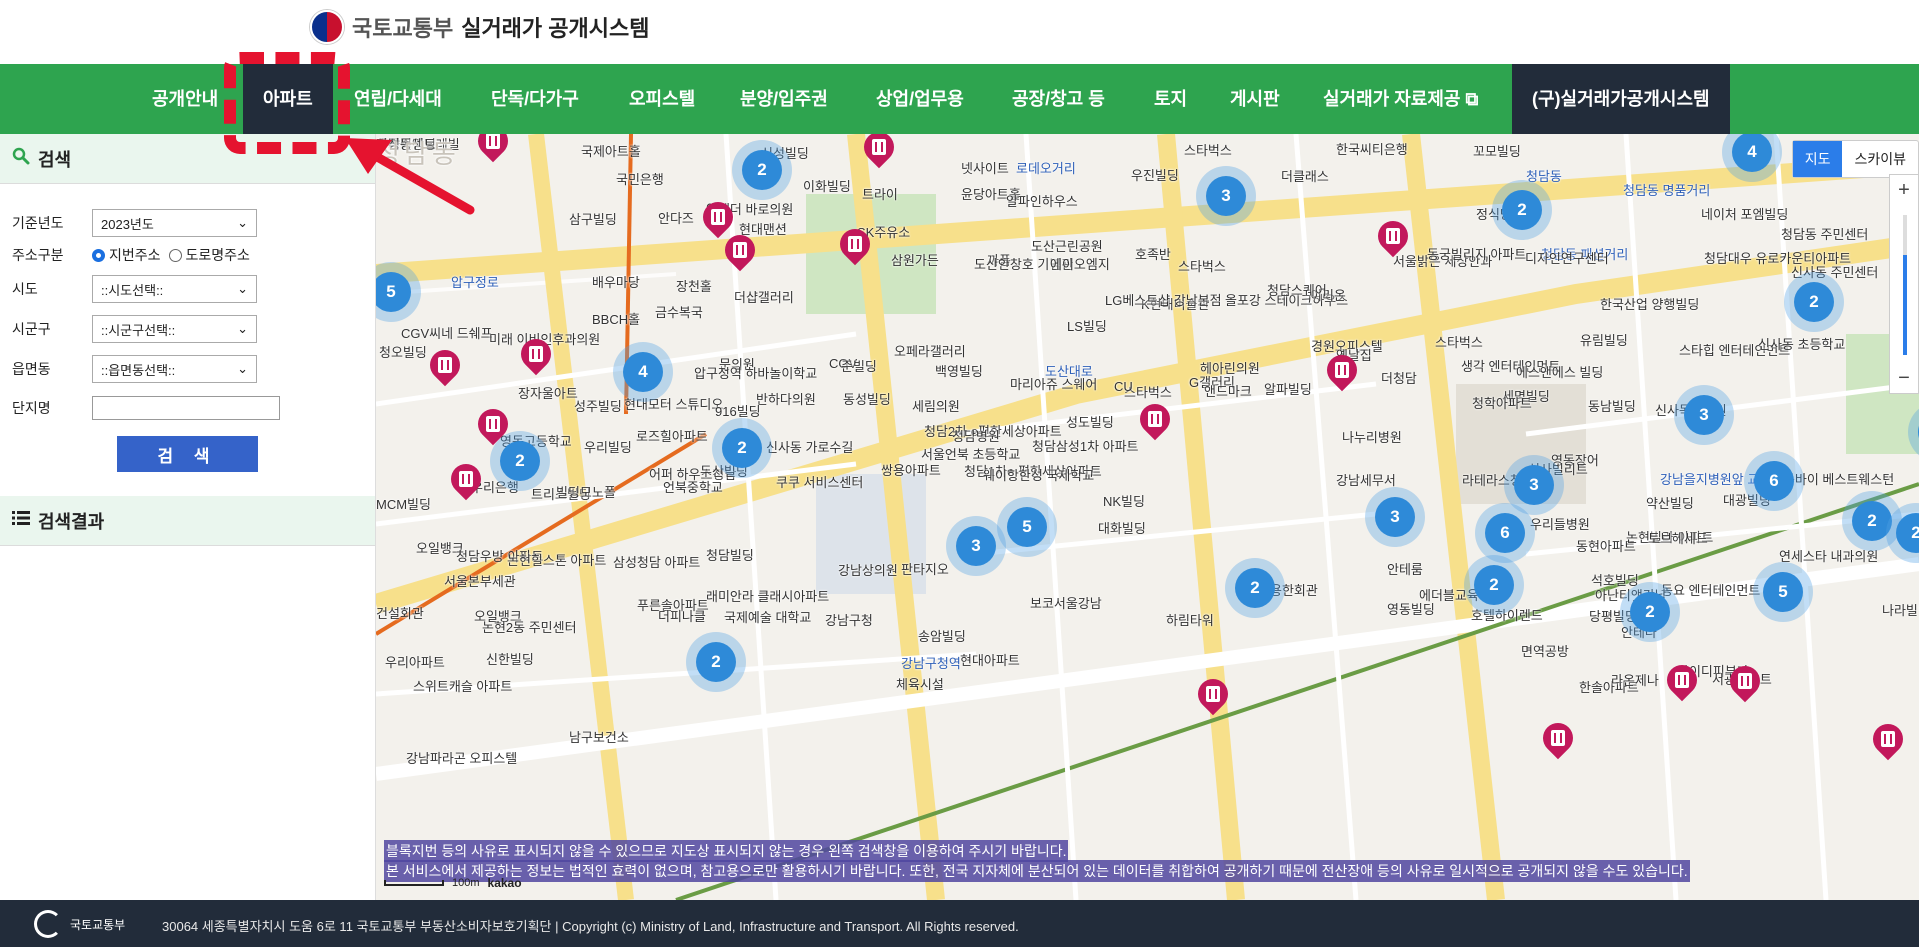 This screenshot has width=1919, height=947. I want to click on search-button: 검 색, so click(187, 454).